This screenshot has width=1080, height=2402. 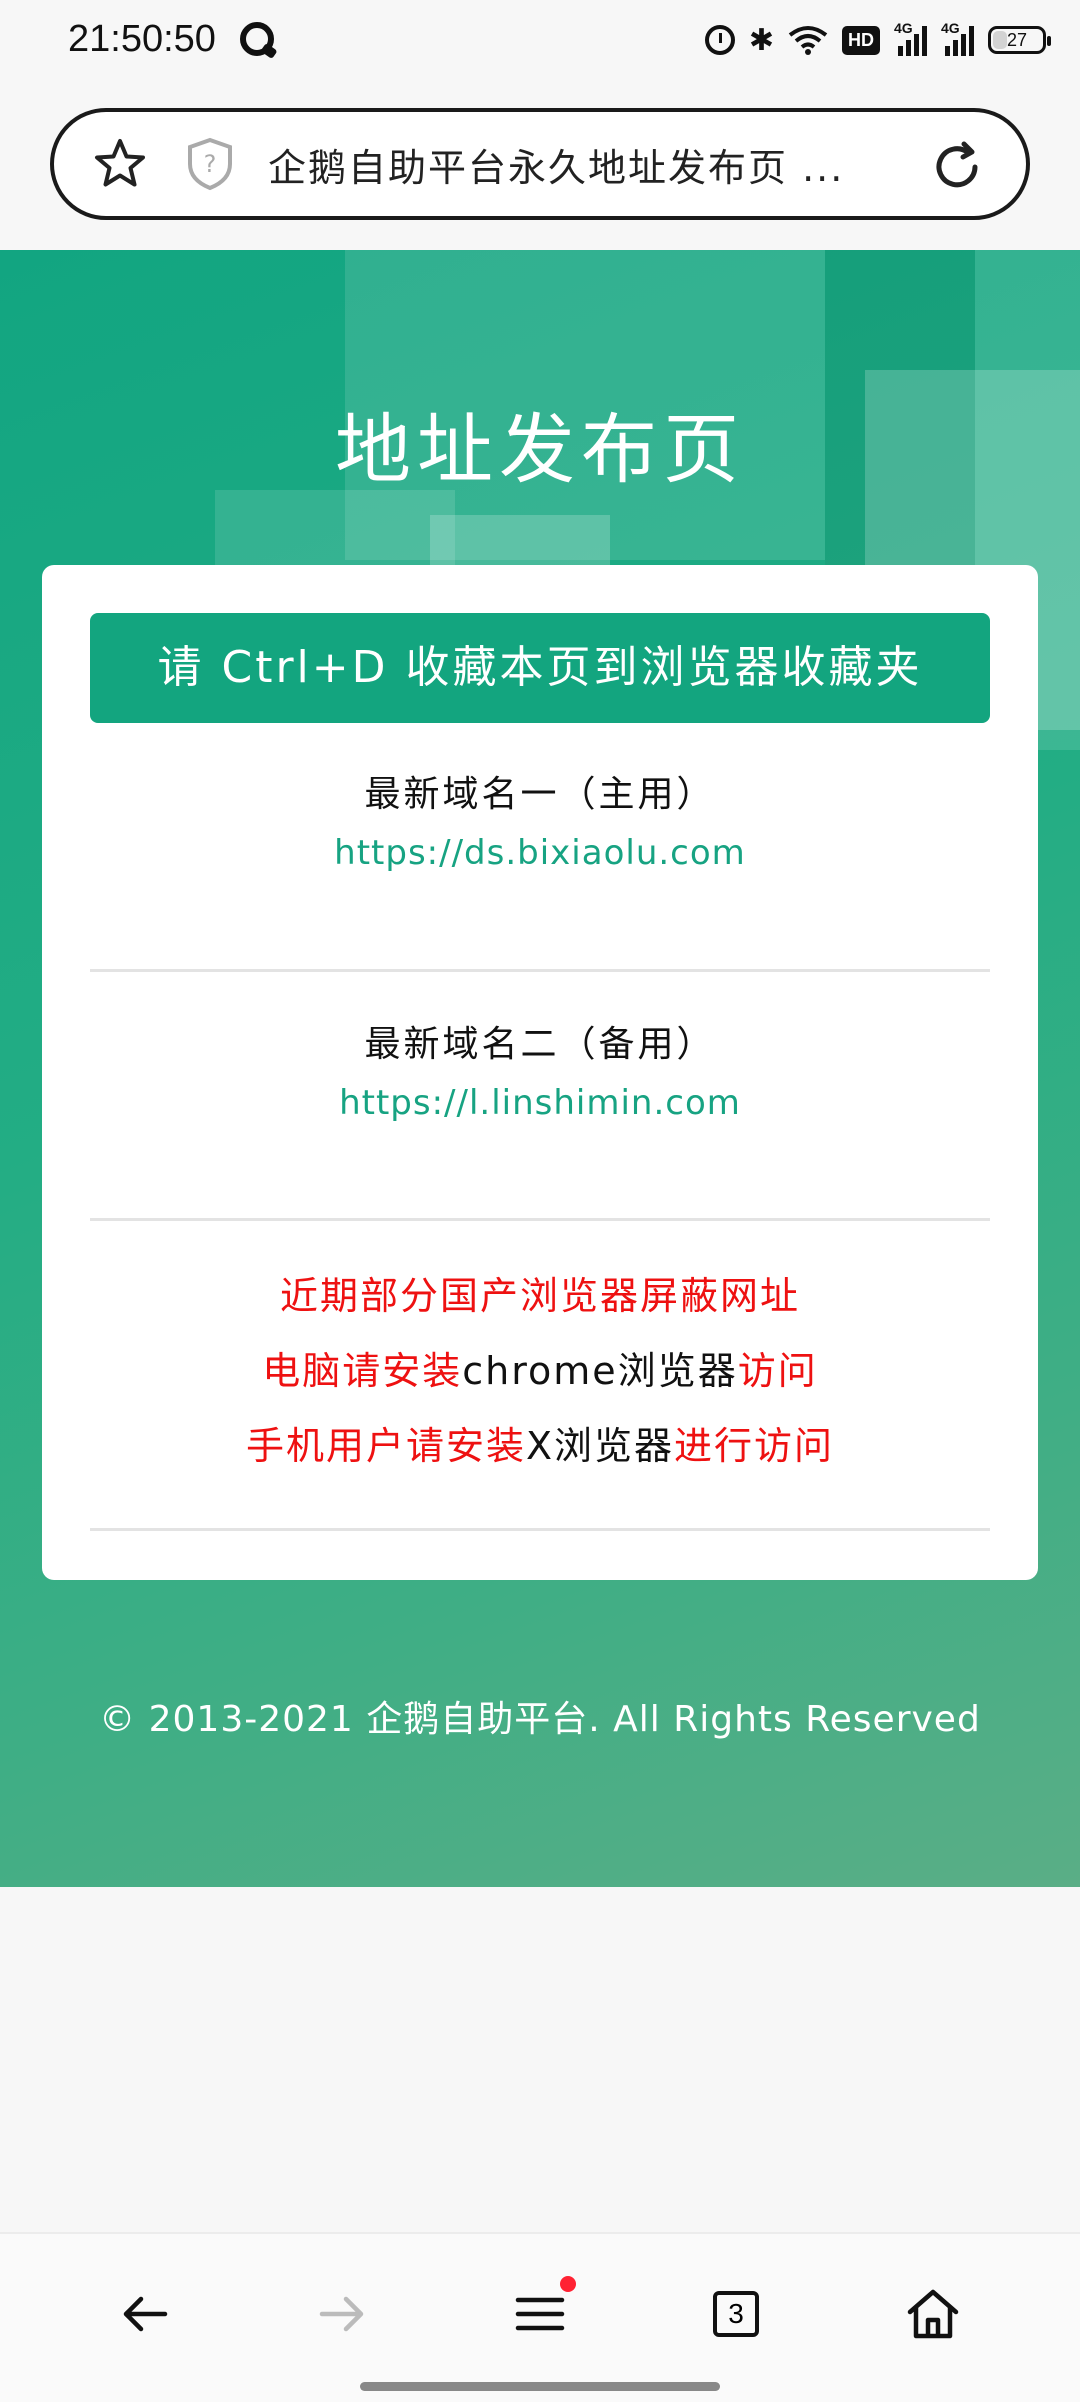 I want to click on bottom-nav: 3, so click(x=540, y=2317).